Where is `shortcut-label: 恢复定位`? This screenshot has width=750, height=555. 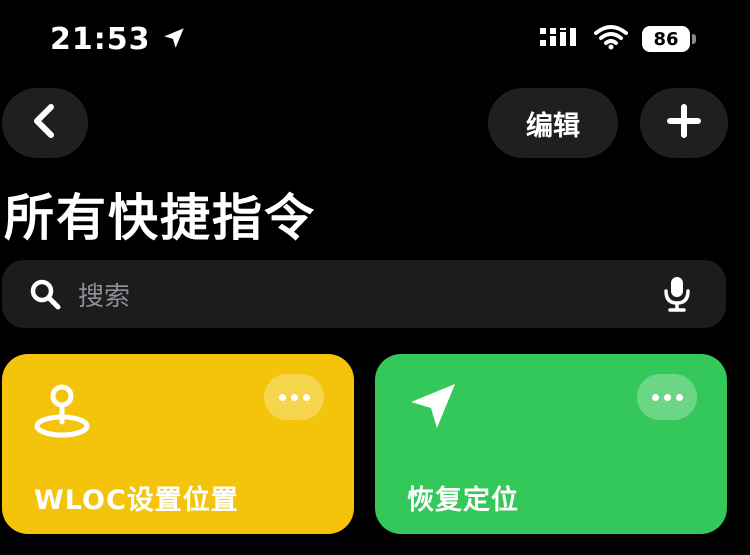
shortcut-label: 恢复定位 is located at coordinates (463, 500).